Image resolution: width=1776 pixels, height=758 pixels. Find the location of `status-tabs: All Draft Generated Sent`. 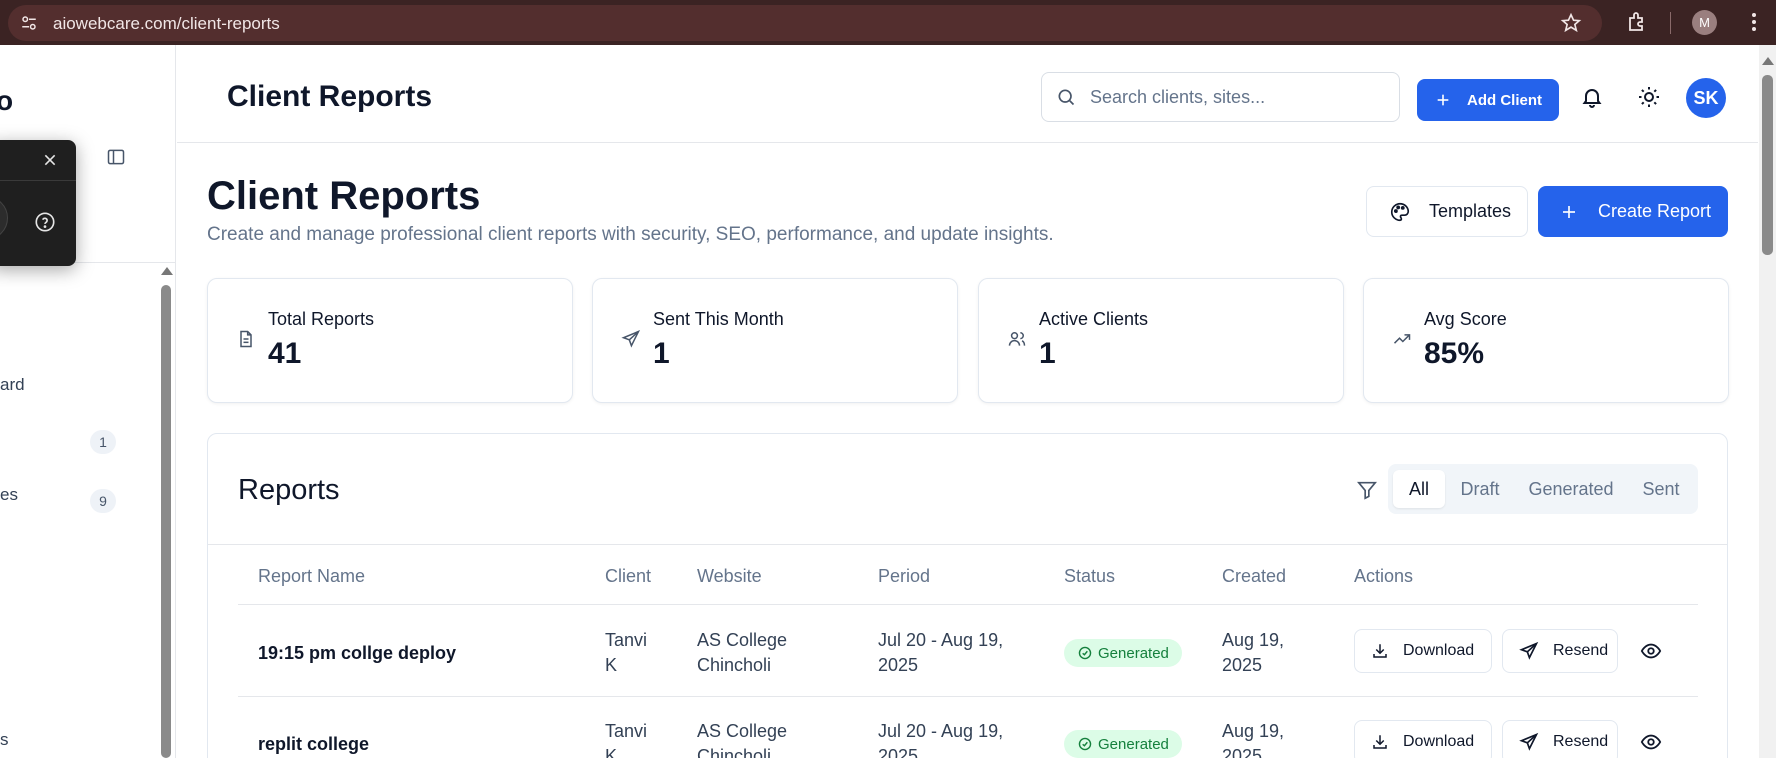

status-tabs: All Draft Generated Sent is located at coordinates (1543, 489).